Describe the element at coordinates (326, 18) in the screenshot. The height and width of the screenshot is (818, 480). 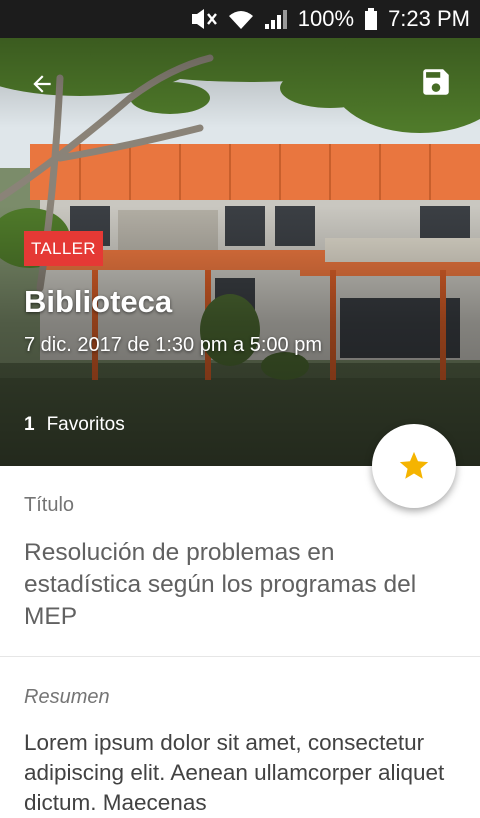
I see `battery-percent: 100%` at that location.